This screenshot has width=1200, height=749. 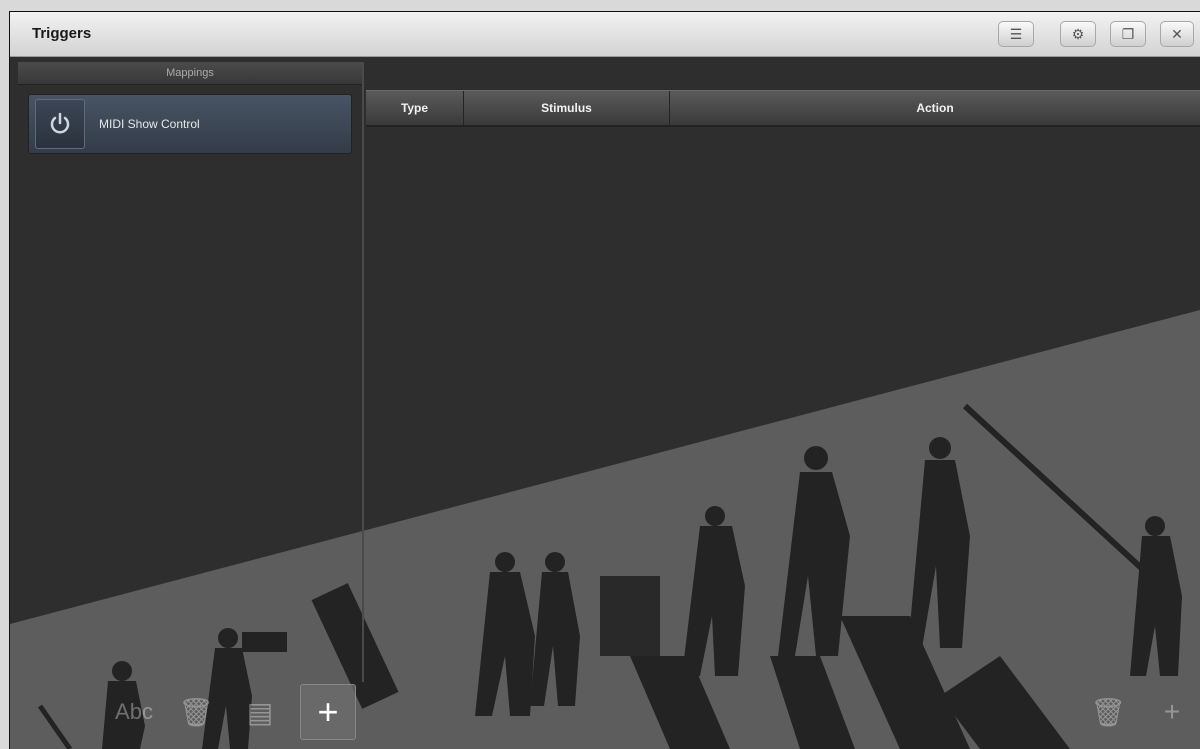 I want to click on mapping-item-label: MIDI Show Control, so click(x=149, y=124).